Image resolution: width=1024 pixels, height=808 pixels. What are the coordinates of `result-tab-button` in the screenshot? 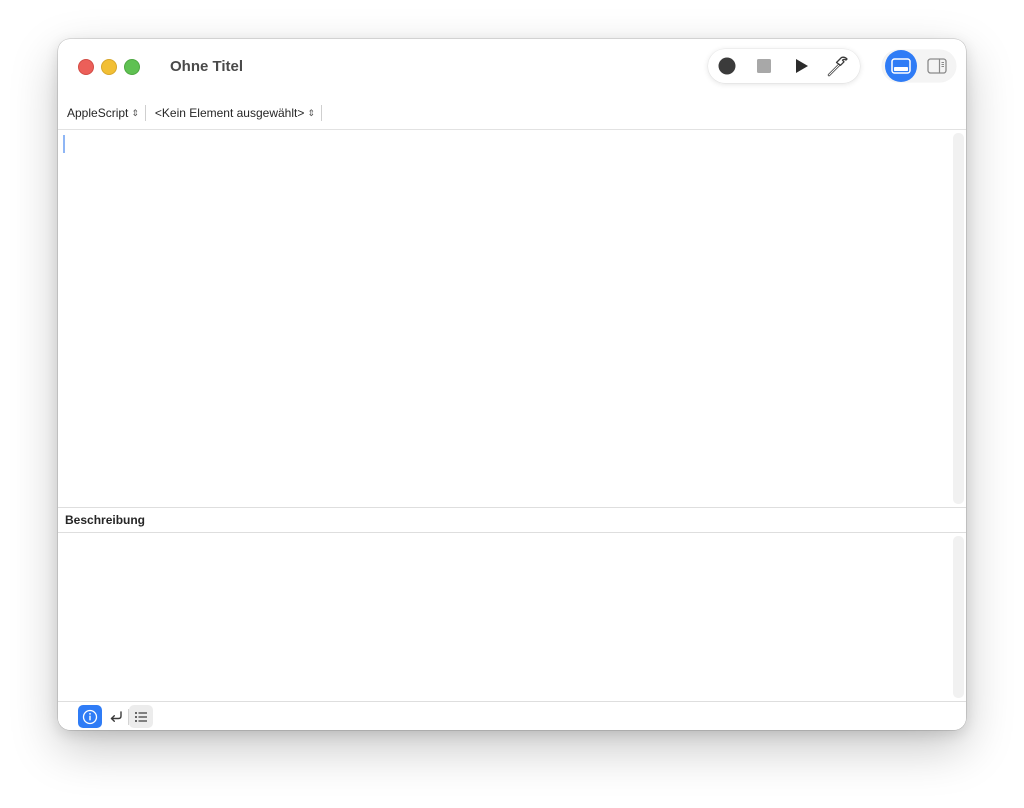 It's located at (116, 716).